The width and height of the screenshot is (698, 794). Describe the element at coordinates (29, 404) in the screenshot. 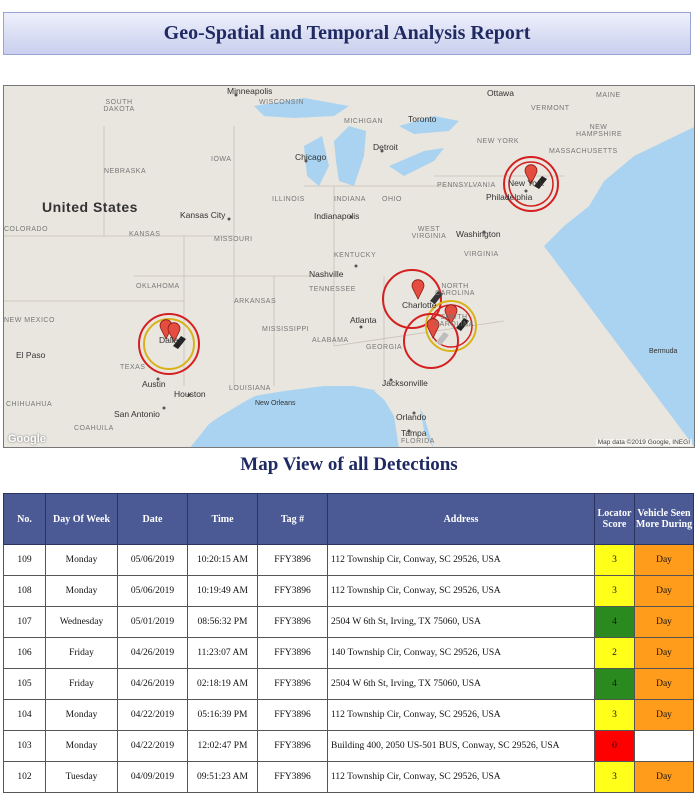

I see `map-state-label: CHIHUAHUA` at that location.